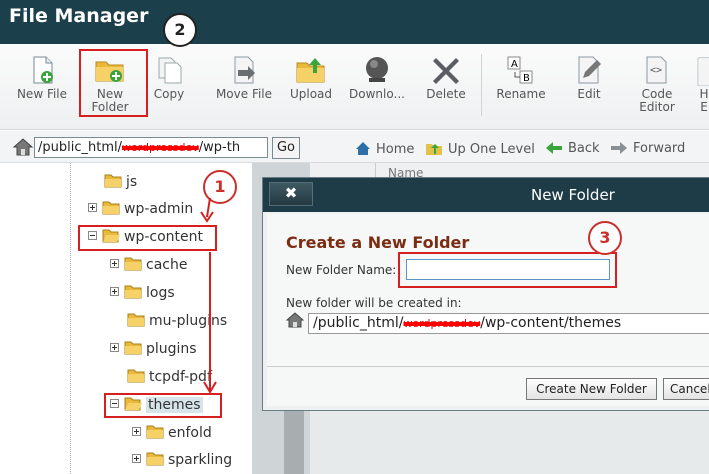 This screenshot has height=474, width=709. Describe the element at coordinates (481, 85) in the screenshot. I see `toolbar-divider` at that location.